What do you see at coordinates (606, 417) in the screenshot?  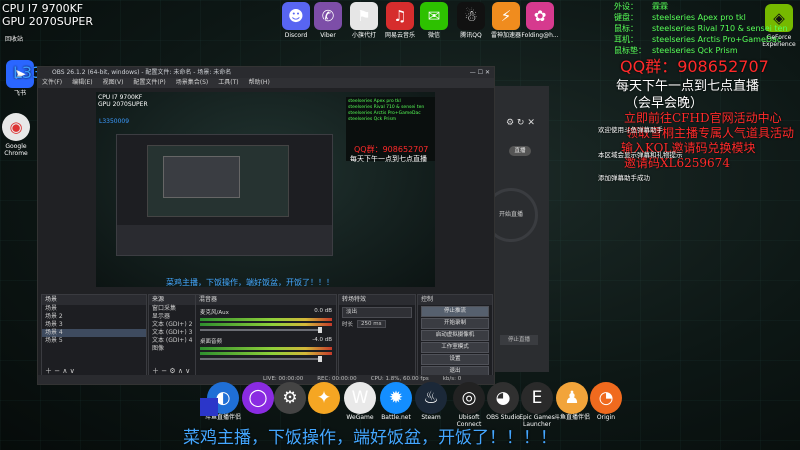 I see `origin-label: Origin` at bounding box center [606, 417].